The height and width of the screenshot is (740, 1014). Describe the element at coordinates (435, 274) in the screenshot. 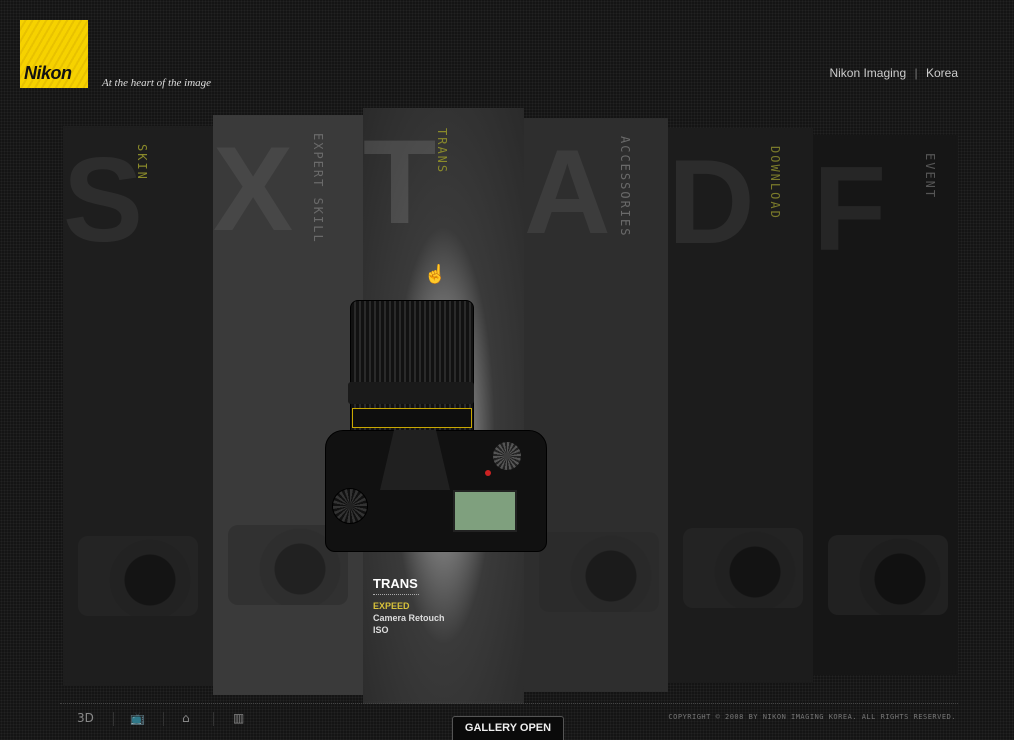

I see `hand-cursor-icon: ☝` at that location.